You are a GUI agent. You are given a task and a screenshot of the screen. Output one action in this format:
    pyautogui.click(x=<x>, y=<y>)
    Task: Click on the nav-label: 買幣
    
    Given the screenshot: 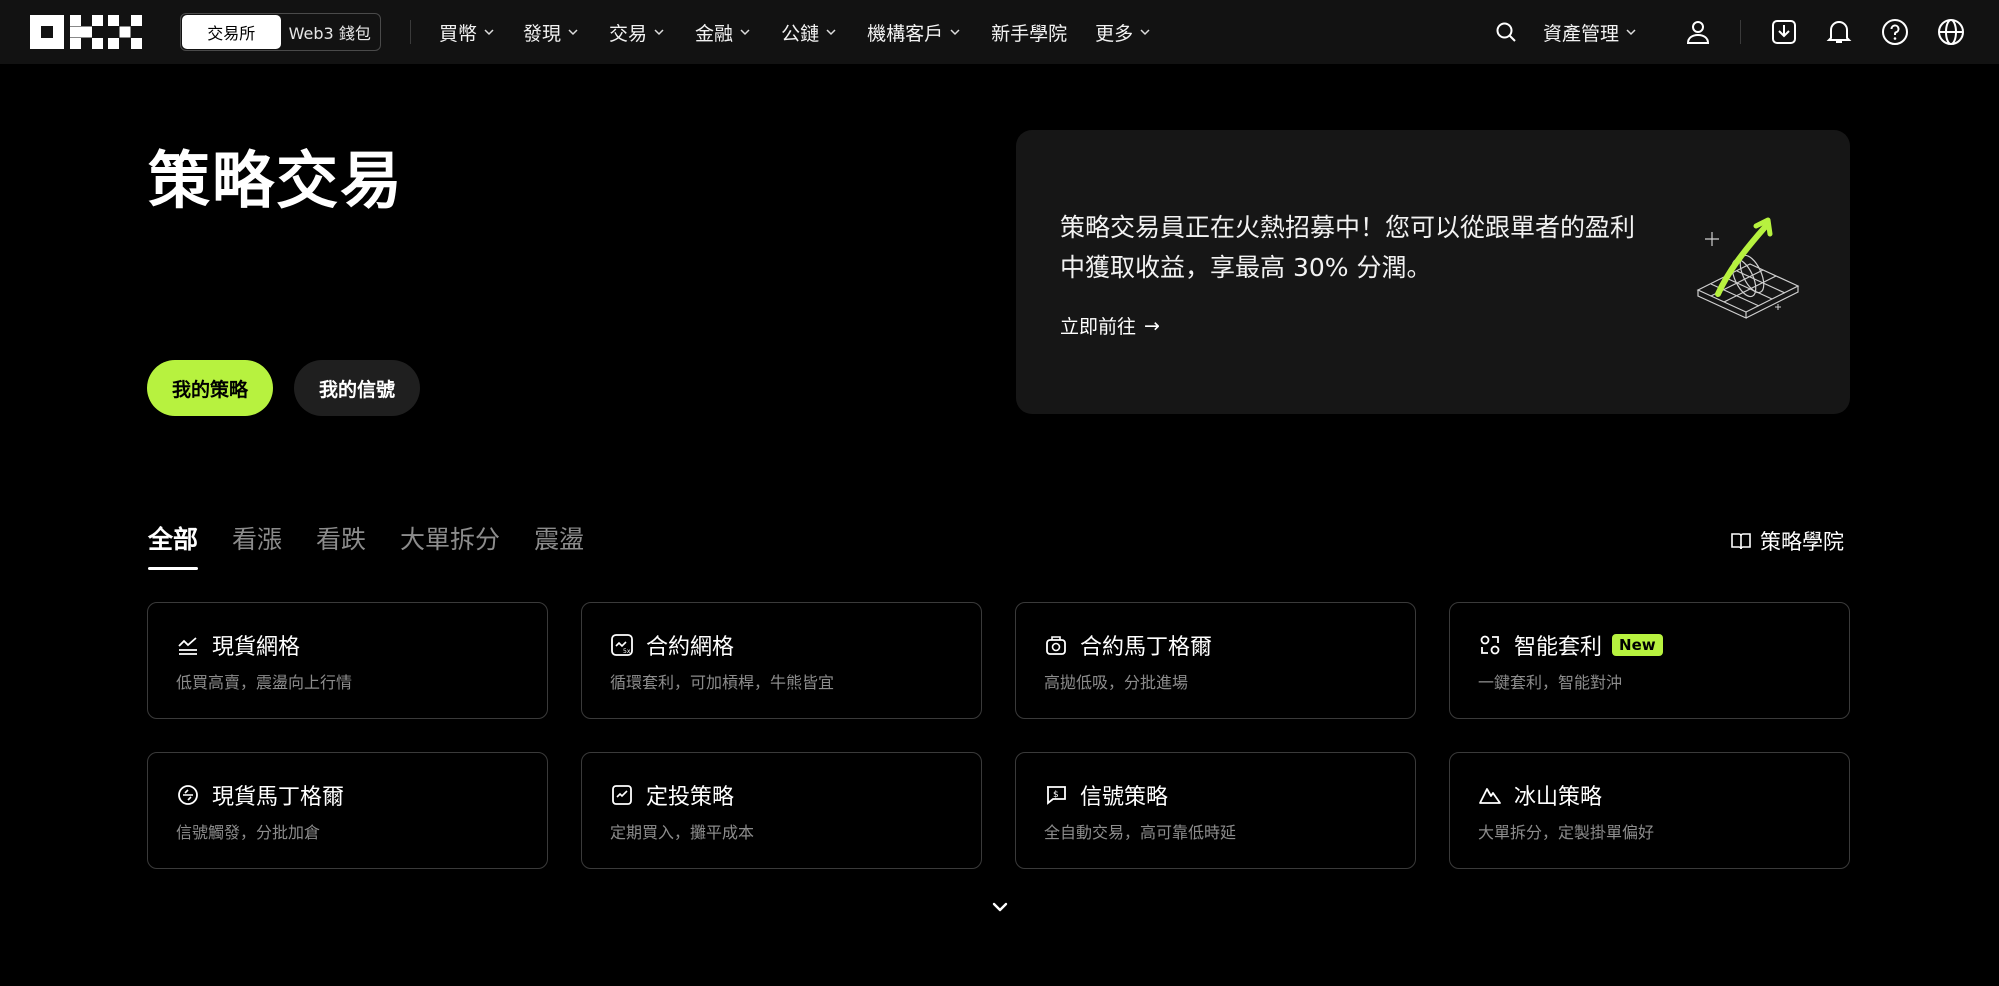 What is the action you would take?
    pyautogui.click(x=458, y=33)
    